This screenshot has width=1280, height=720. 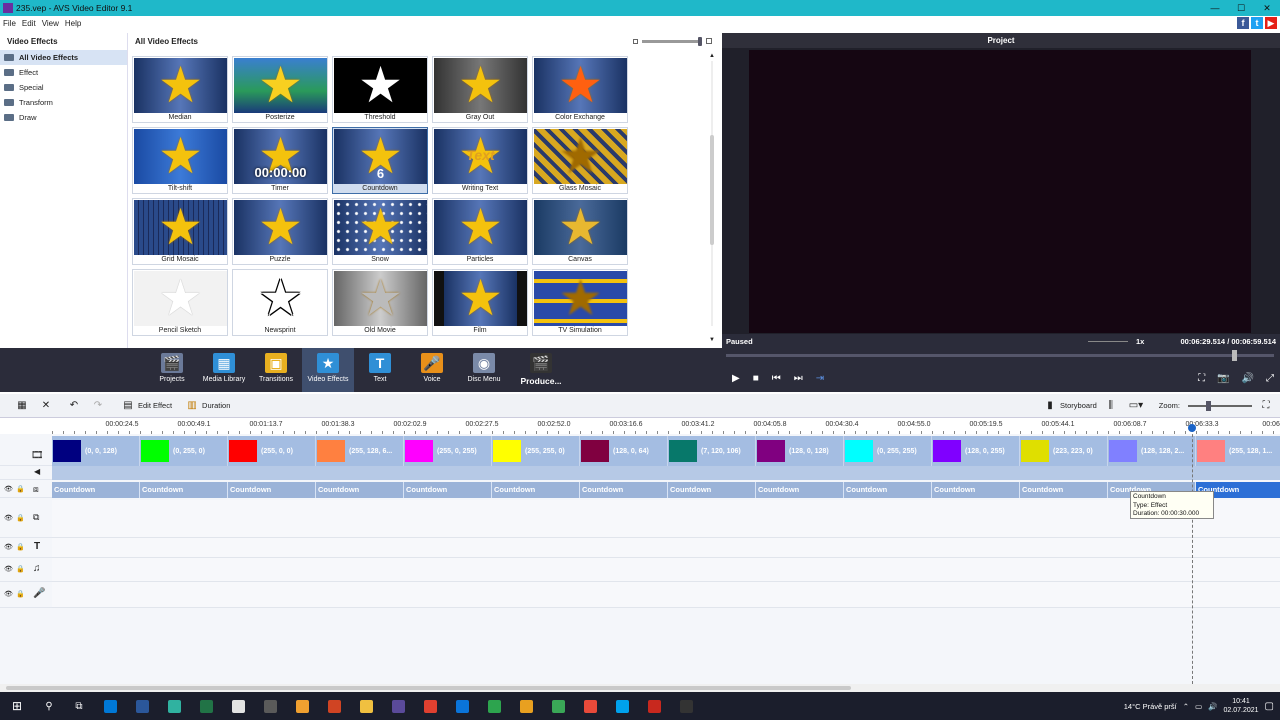 What do you see at coordinates (736, 378) in the screenshot?
I see `play-icon: ▶` at bounding box center [736, 378].